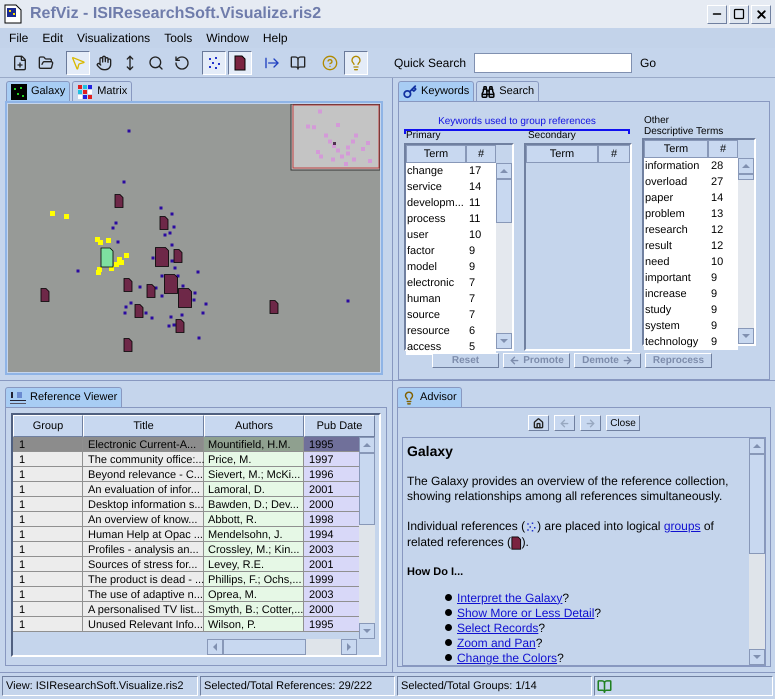 The image size is (775, 699). Describe the element at coordinates (717, 14) in the screenshot. I see `minimize-button` at that location.